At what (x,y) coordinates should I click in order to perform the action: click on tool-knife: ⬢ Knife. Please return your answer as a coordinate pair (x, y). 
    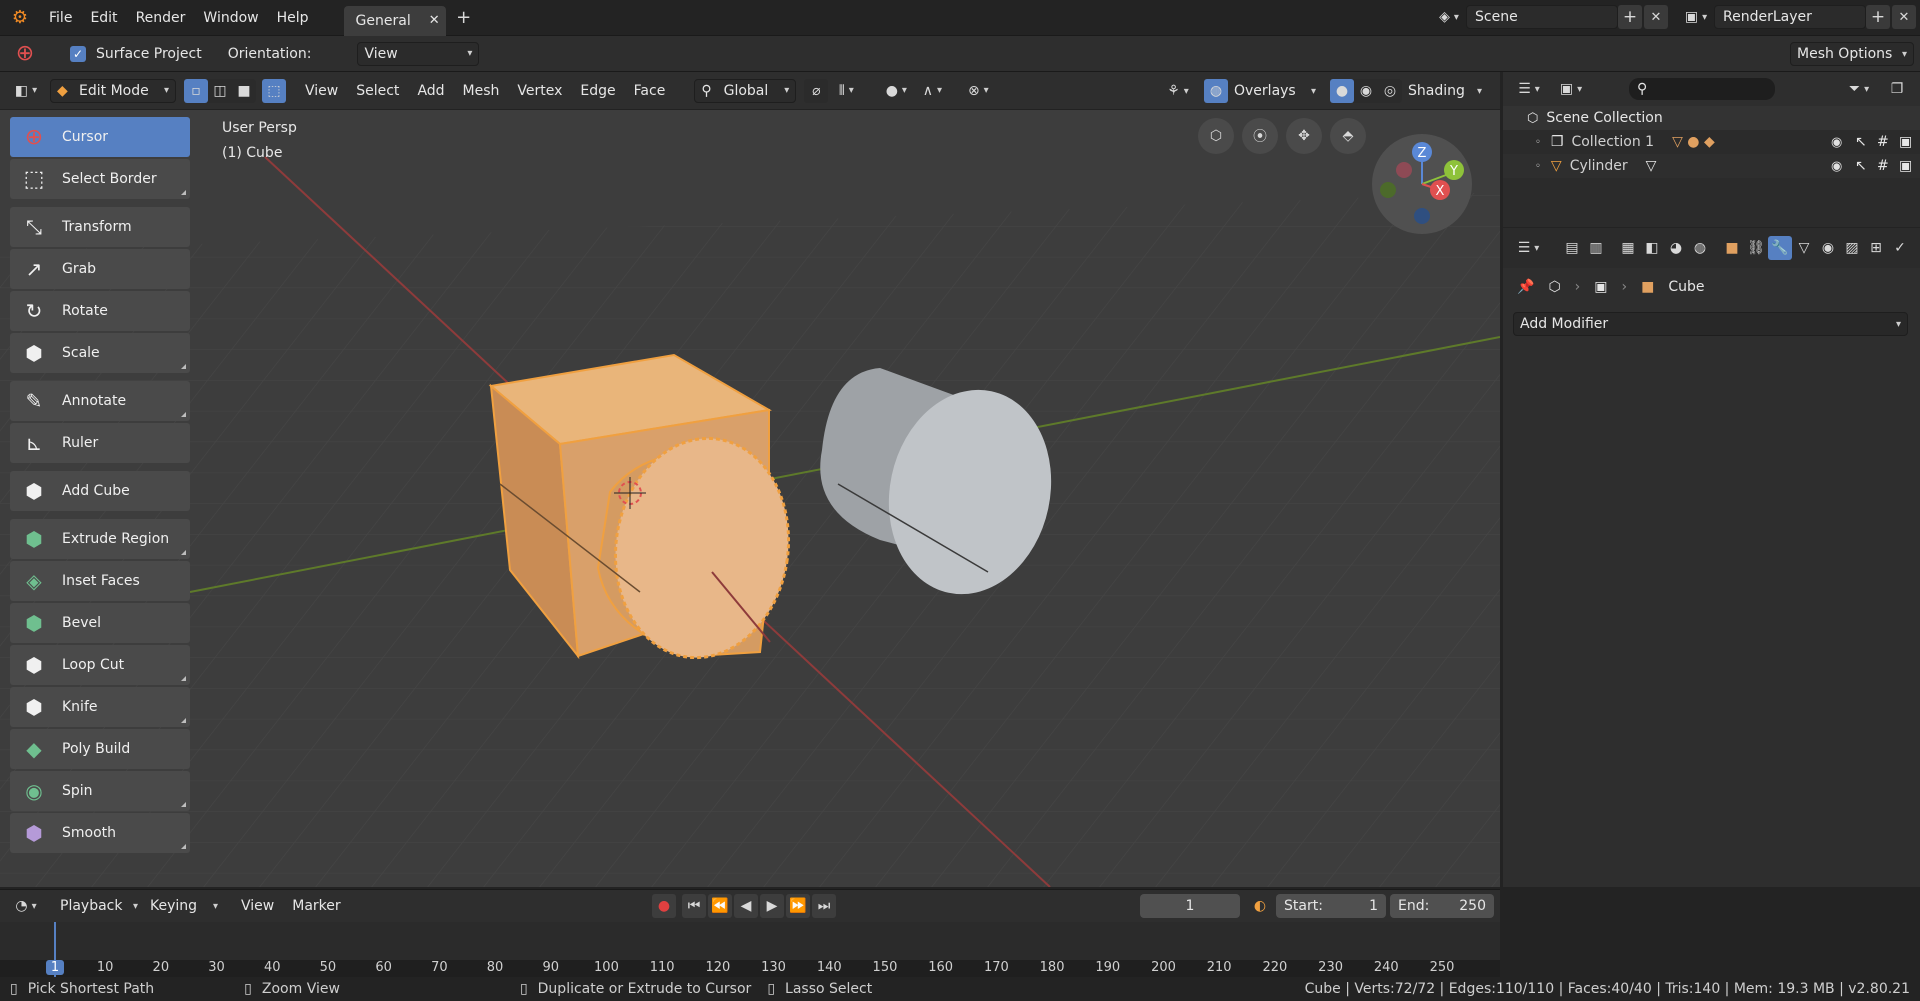
    Looking at the image, I should click on (100, 707).